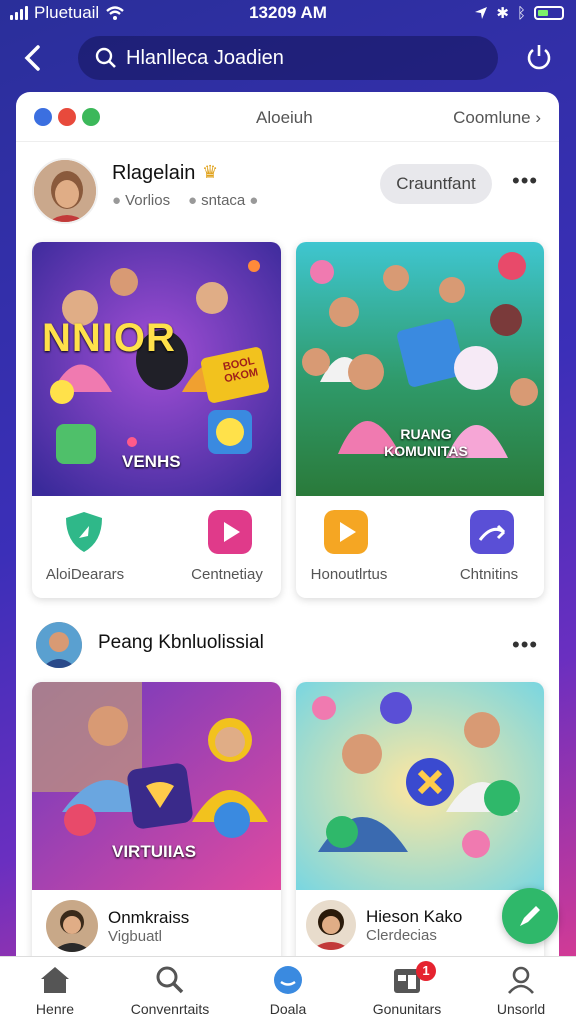 The width and height of the screenshot is (576, 1024). I want to click on card-header: Aloeiuh Coomlune ›, so click(287, 117).